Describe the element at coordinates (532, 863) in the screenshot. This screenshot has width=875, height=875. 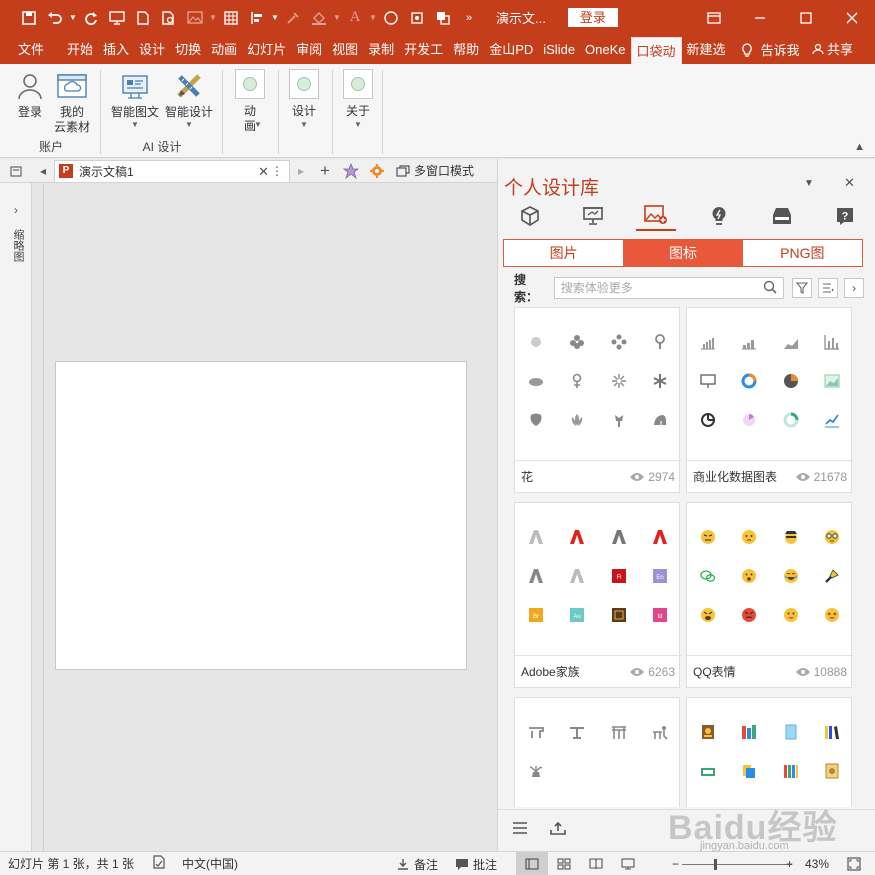
I see `normal-view-icon` at that location.